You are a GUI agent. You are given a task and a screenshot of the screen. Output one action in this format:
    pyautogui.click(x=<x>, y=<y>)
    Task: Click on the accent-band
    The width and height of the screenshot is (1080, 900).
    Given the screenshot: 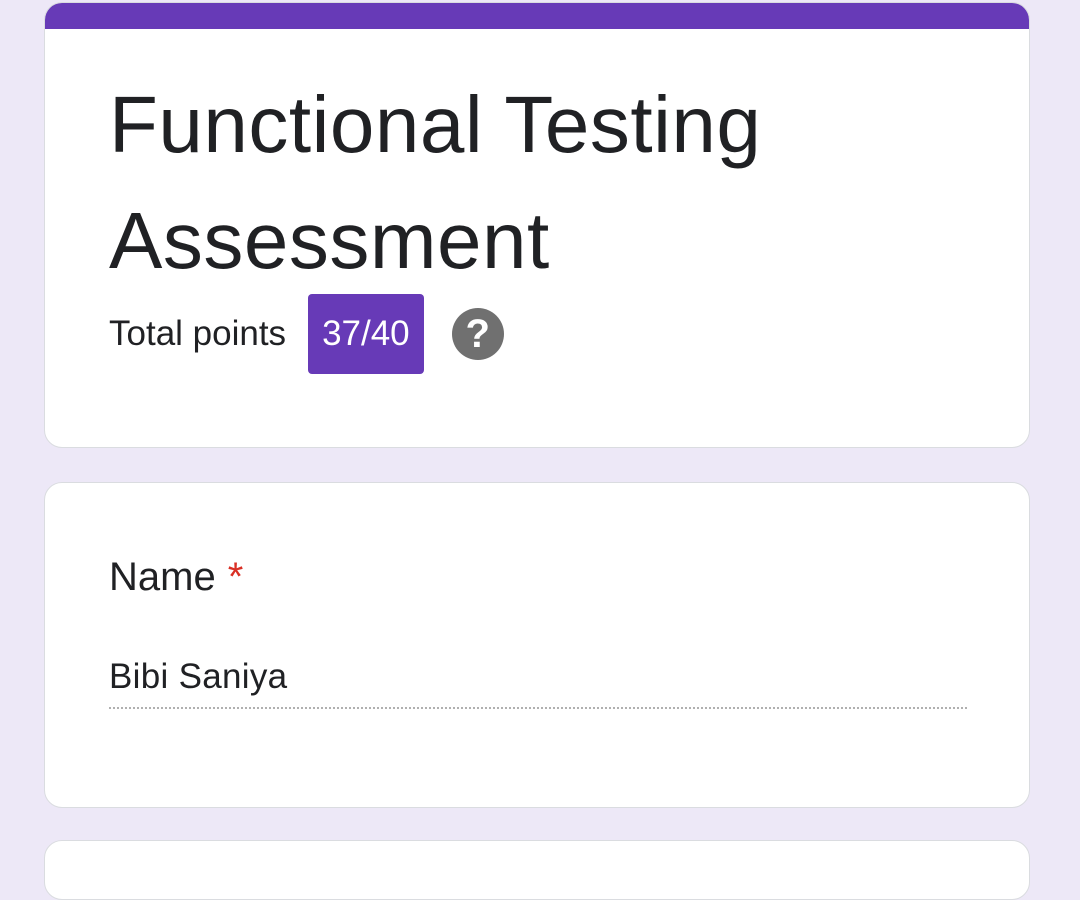 What is the action you would take?
    pyautogui.click(x=537, y=16)
    